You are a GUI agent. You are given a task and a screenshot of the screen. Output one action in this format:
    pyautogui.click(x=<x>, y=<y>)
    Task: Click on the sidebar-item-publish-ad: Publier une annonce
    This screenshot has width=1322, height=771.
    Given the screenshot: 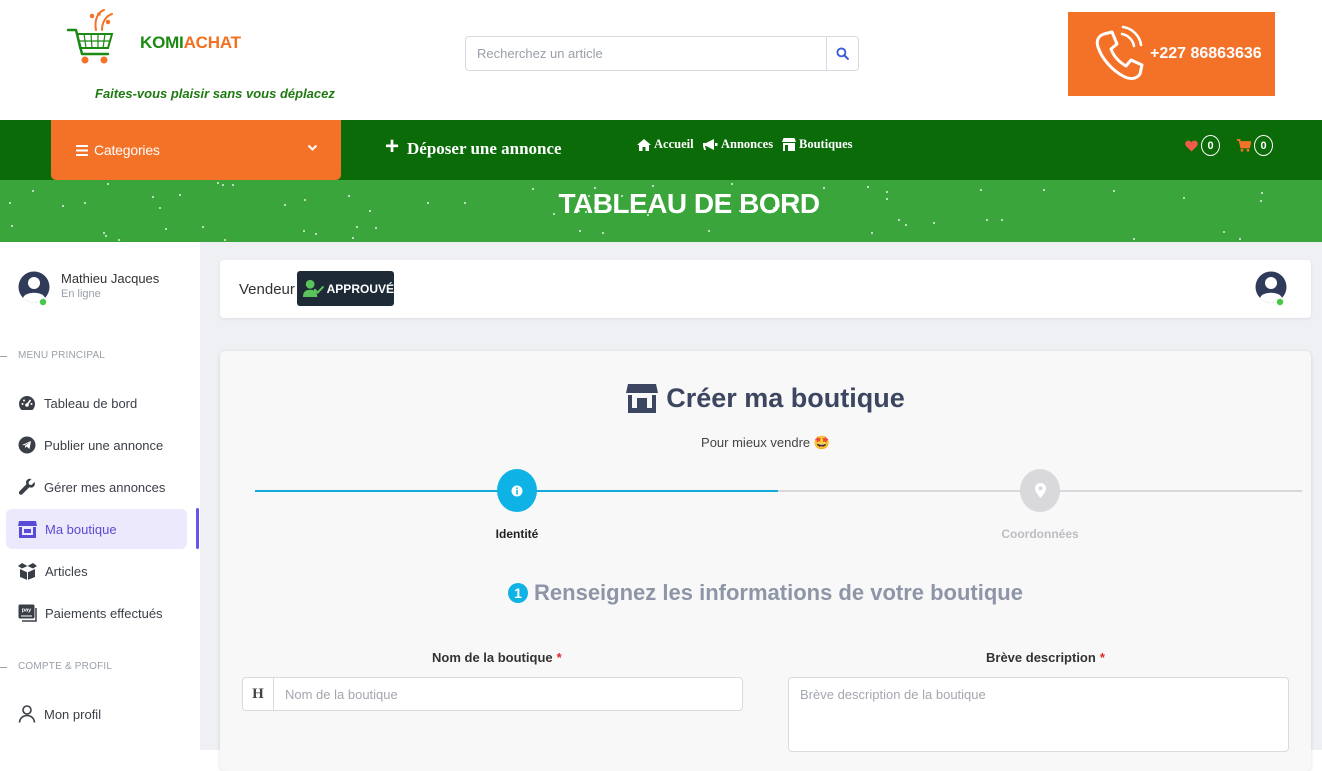 What is the action you would take?
    pyautogui.click(x=96, y=445)
    